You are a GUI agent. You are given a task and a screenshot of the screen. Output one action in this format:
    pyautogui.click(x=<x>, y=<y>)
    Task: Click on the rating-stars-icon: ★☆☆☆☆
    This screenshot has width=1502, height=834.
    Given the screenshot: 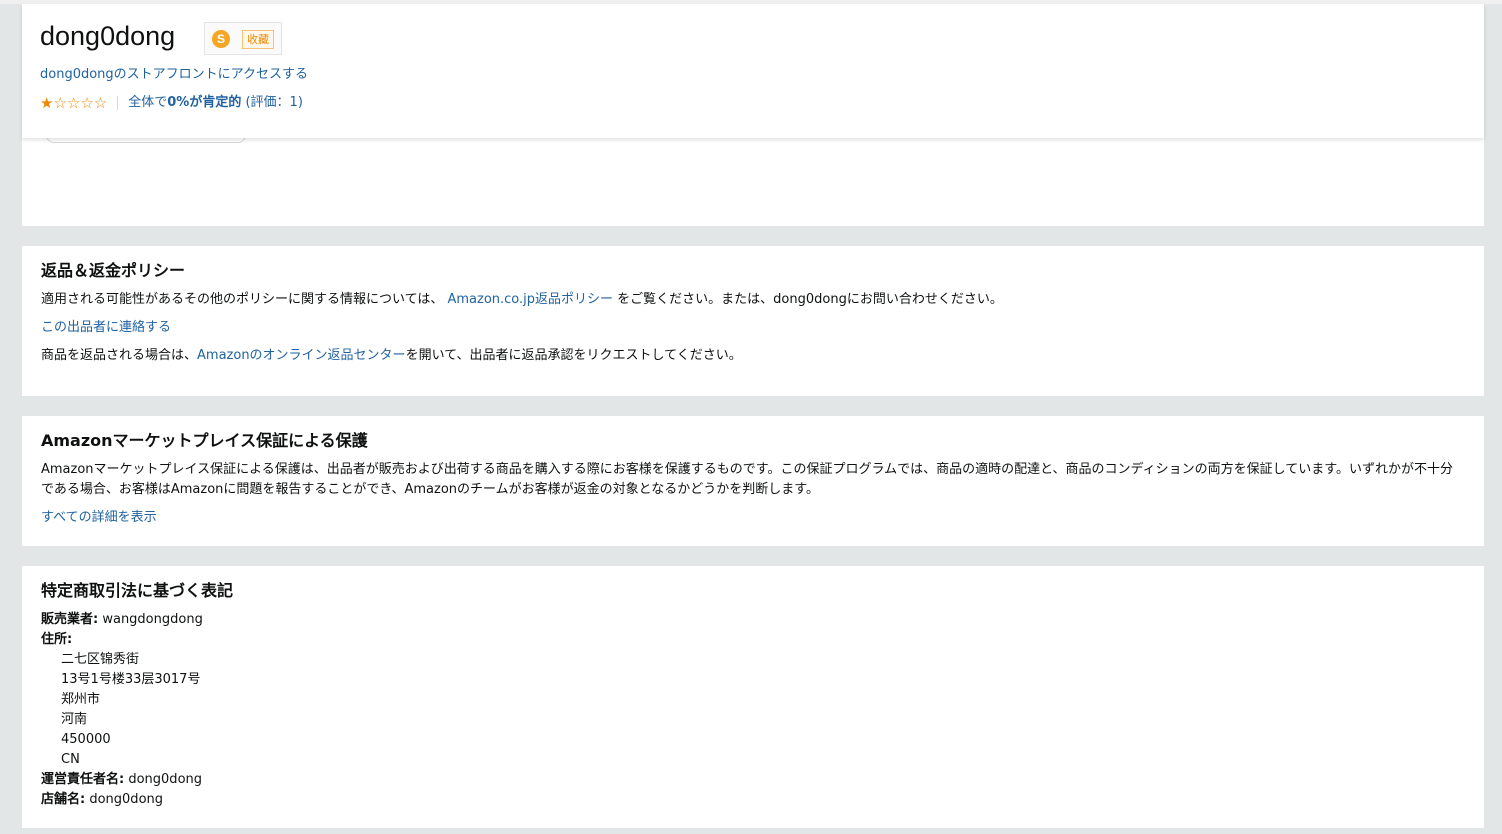 What is the action you would take?
    pyautogui.click(x=74, y=103)
    